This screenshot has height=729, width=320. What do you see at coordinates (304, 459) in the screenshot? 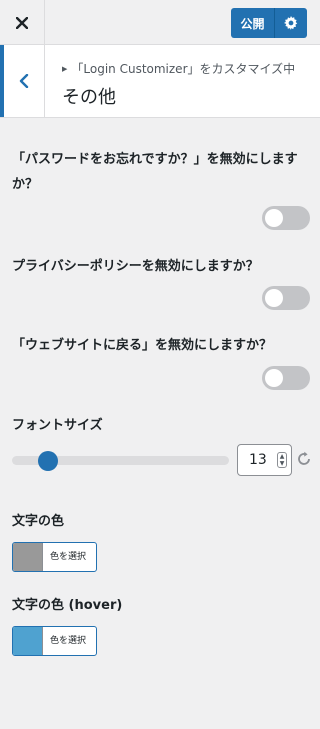
I see `reset-icon` at bounding box center [304, 459].